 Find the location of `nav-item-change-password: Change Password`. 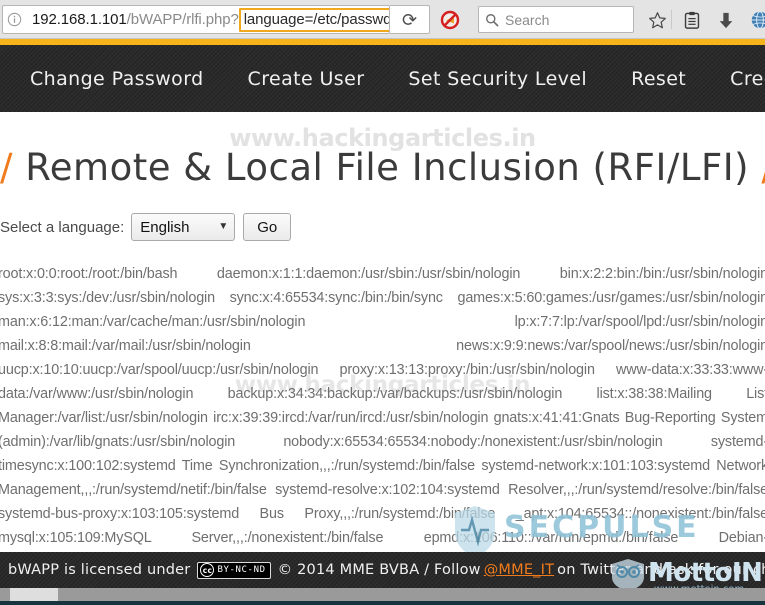

nav-item-change-password: Change Password is located at coordinates (117, 79).